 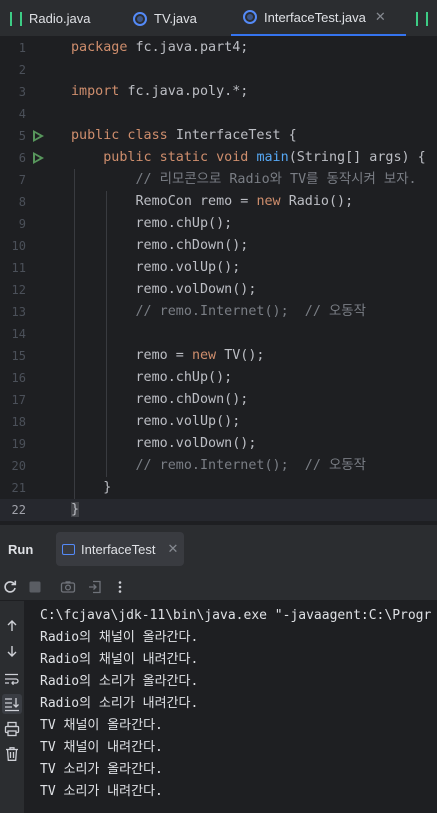 What do you see at coordinates (13, 400) in the screenshot?
I see `line-number: 17` at bounding box center [13, 400].